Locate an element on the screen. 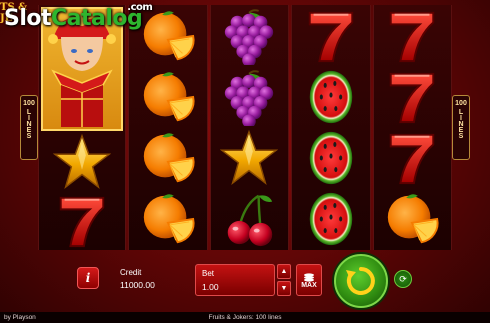 The height and width of the screenshot is (323, 490). credit-label: Credit is located at coordinates (131, 272).